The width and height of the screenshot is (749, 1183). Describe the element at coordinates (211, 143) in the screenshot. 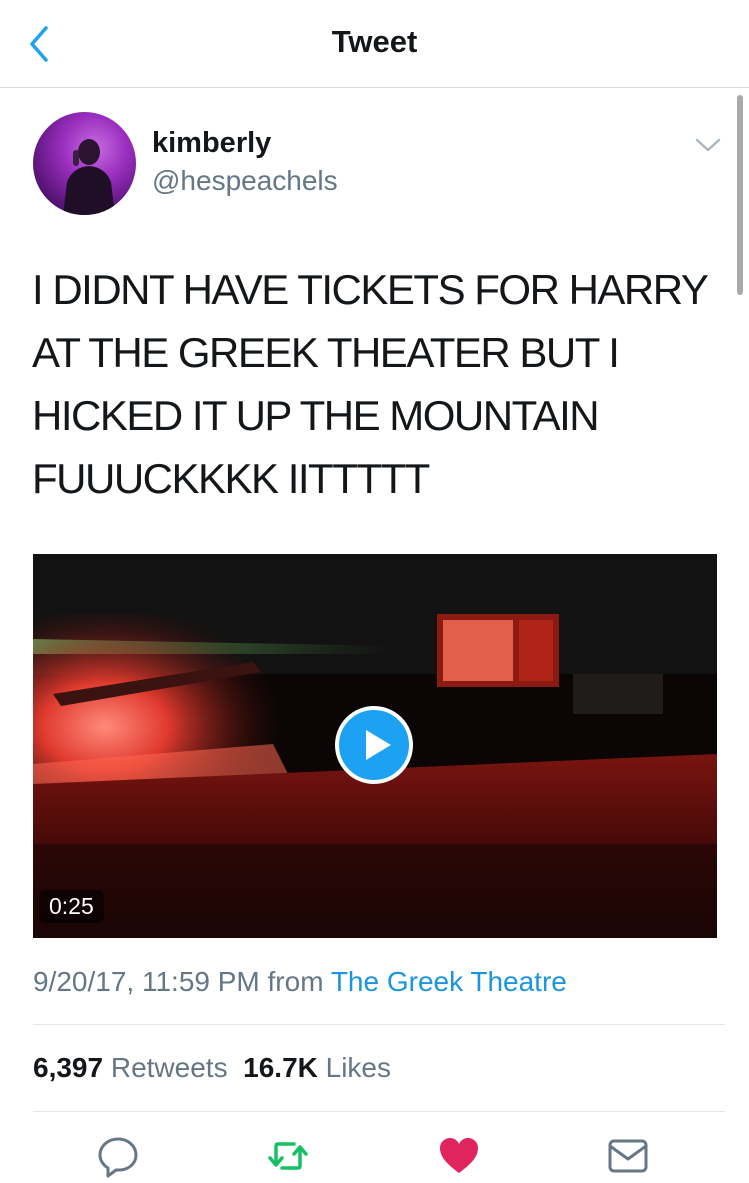

I see `display-name: kimberly` at that location.